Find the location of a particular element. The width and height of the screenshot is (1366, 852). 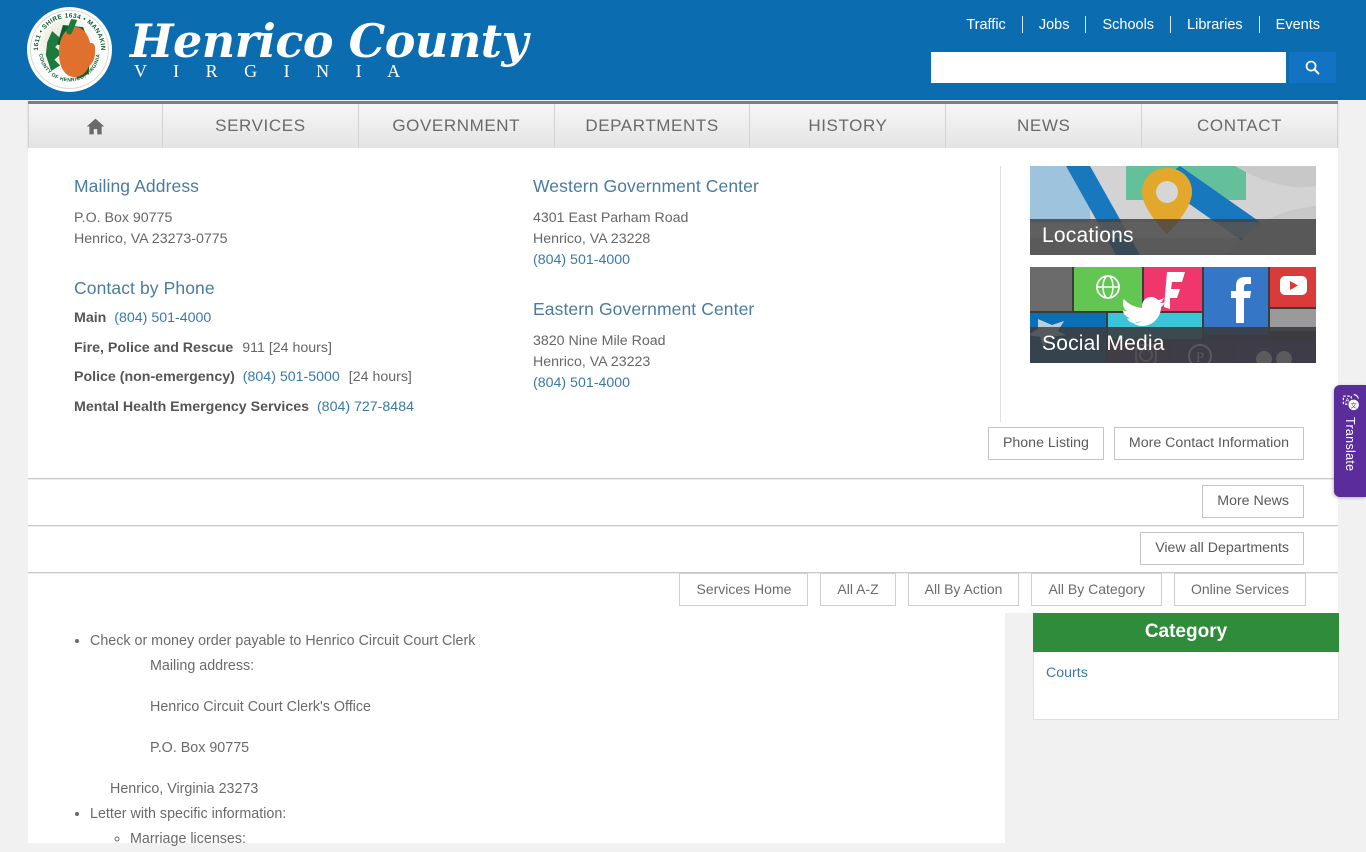

seal-text-bottom: COUNTY OF HENRICO, VIRGINIA is located at coordinates (69, 68).